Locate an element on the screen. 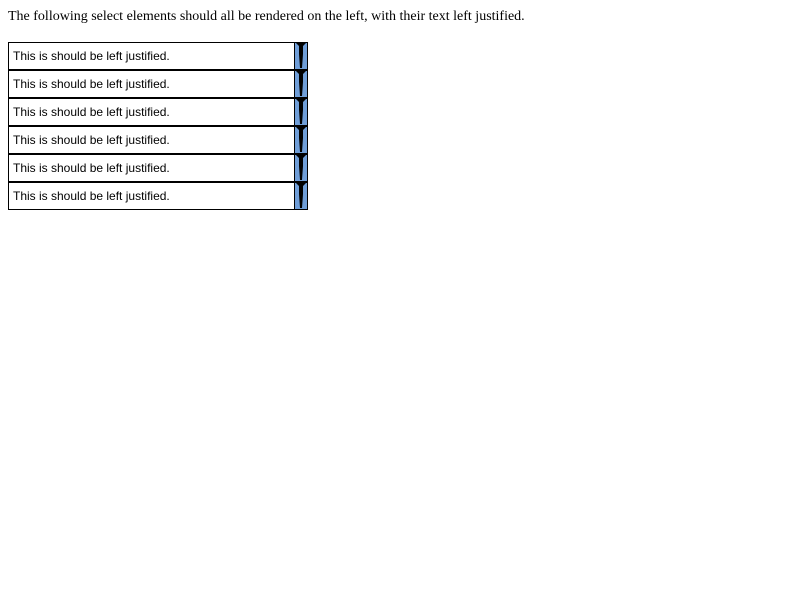 This screenshot has height=600, width=800. select-box-1: This is should be left justified. is located at coordinates (158, 56).